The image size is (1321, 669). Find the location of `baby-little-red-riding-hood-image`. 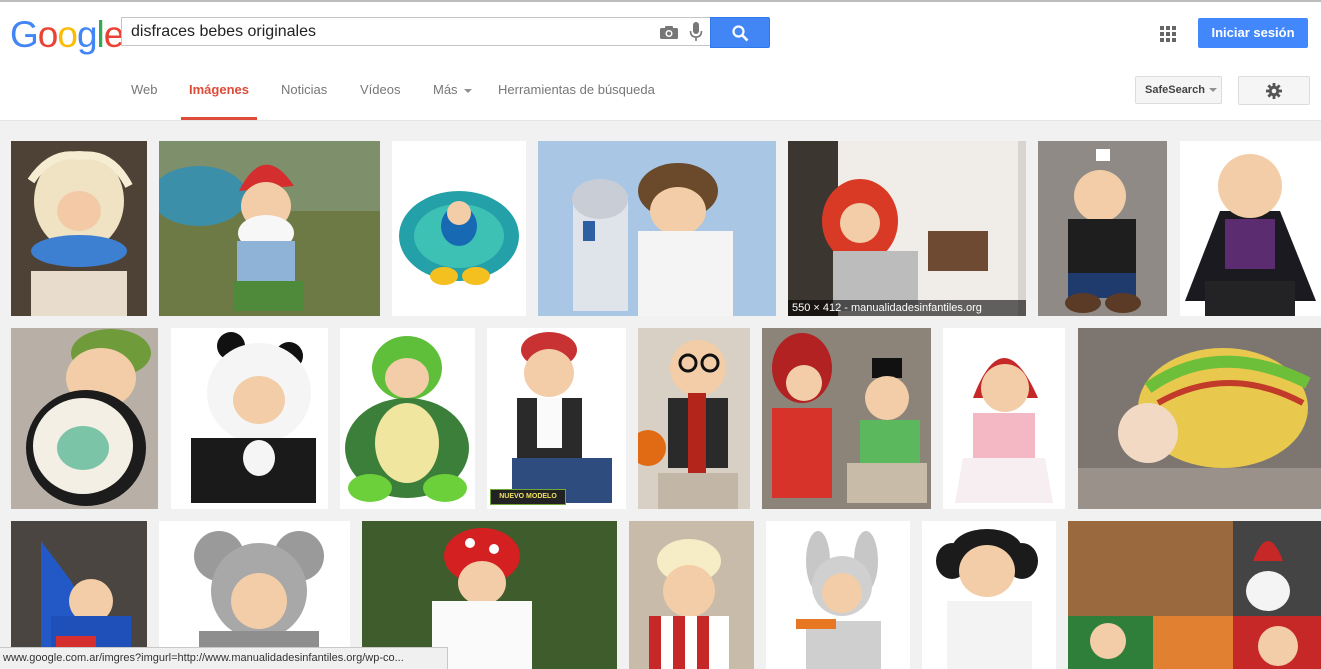

baby-little-red-riding-hood-image is located at coordinates (1004, 418).